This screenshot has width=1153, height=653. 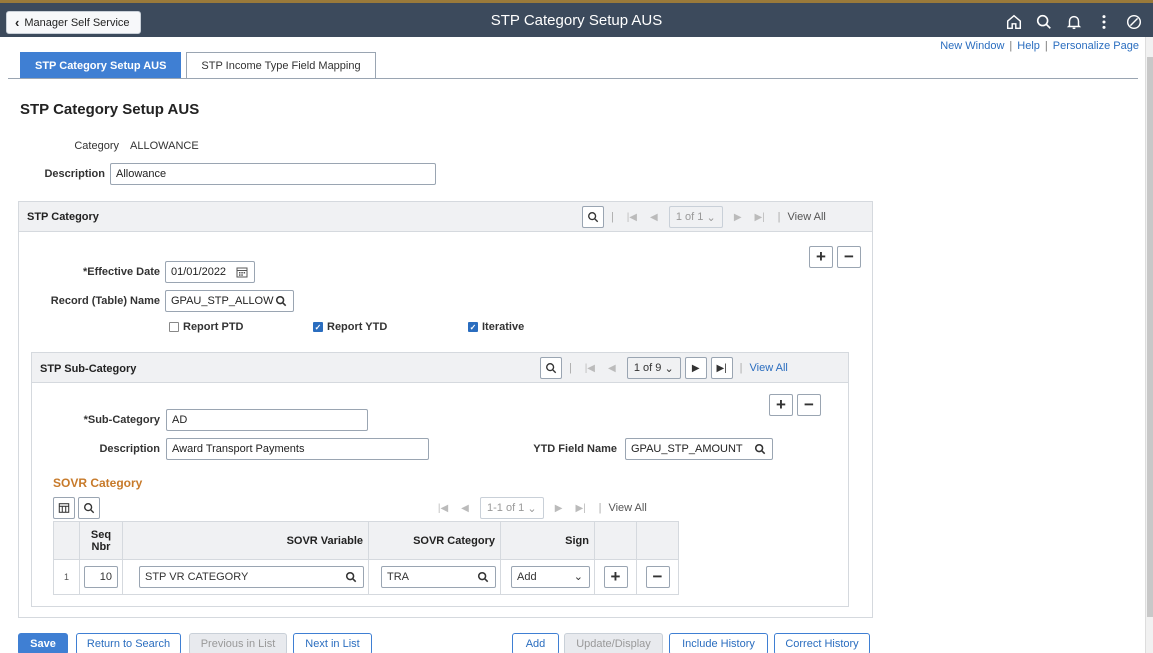 What do you see at coordinates (332, 643) in the screenshot?
I see `next-in-list-button: Next in List` at bounding box center [332, 643].